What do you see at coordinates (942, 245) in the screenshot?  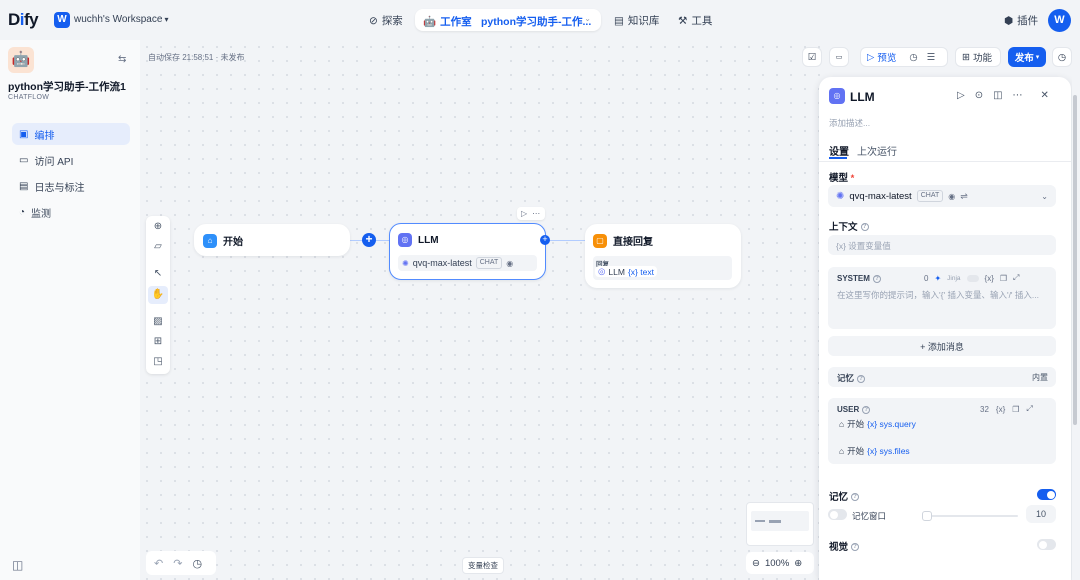 I see `context-variable-input: {x} 设置变量值` at bounding box center [942, 245].